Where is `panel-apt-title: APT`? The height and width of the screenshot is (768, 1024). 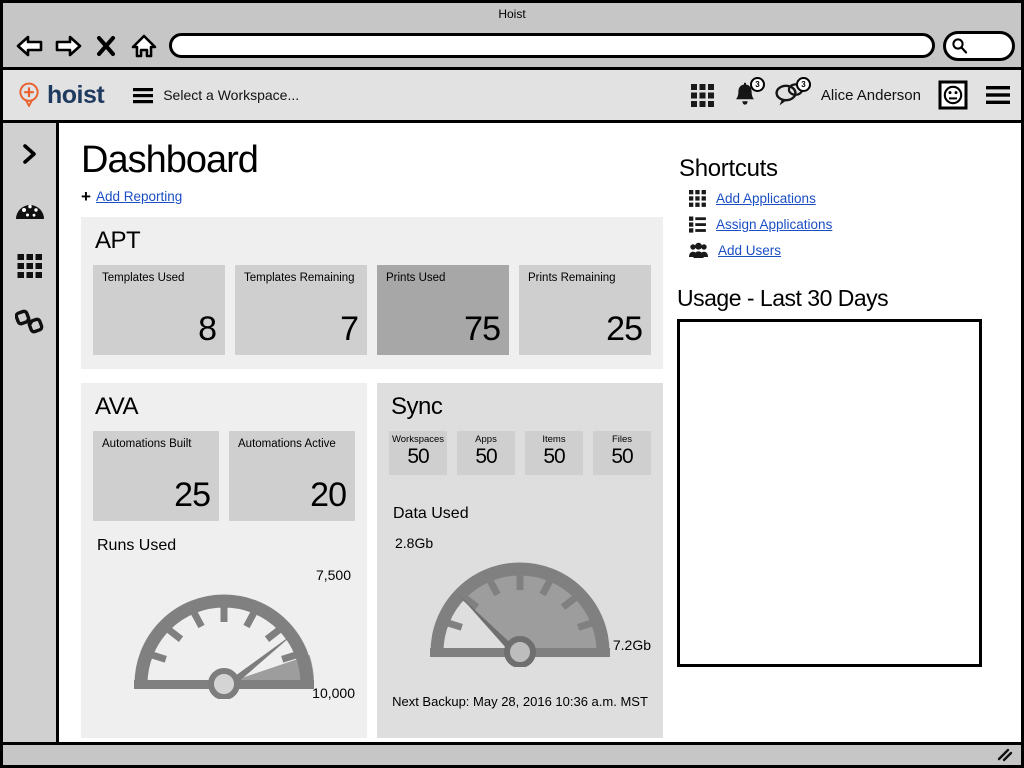
panel-apt-title: APT is located at coordinates (118, 240).